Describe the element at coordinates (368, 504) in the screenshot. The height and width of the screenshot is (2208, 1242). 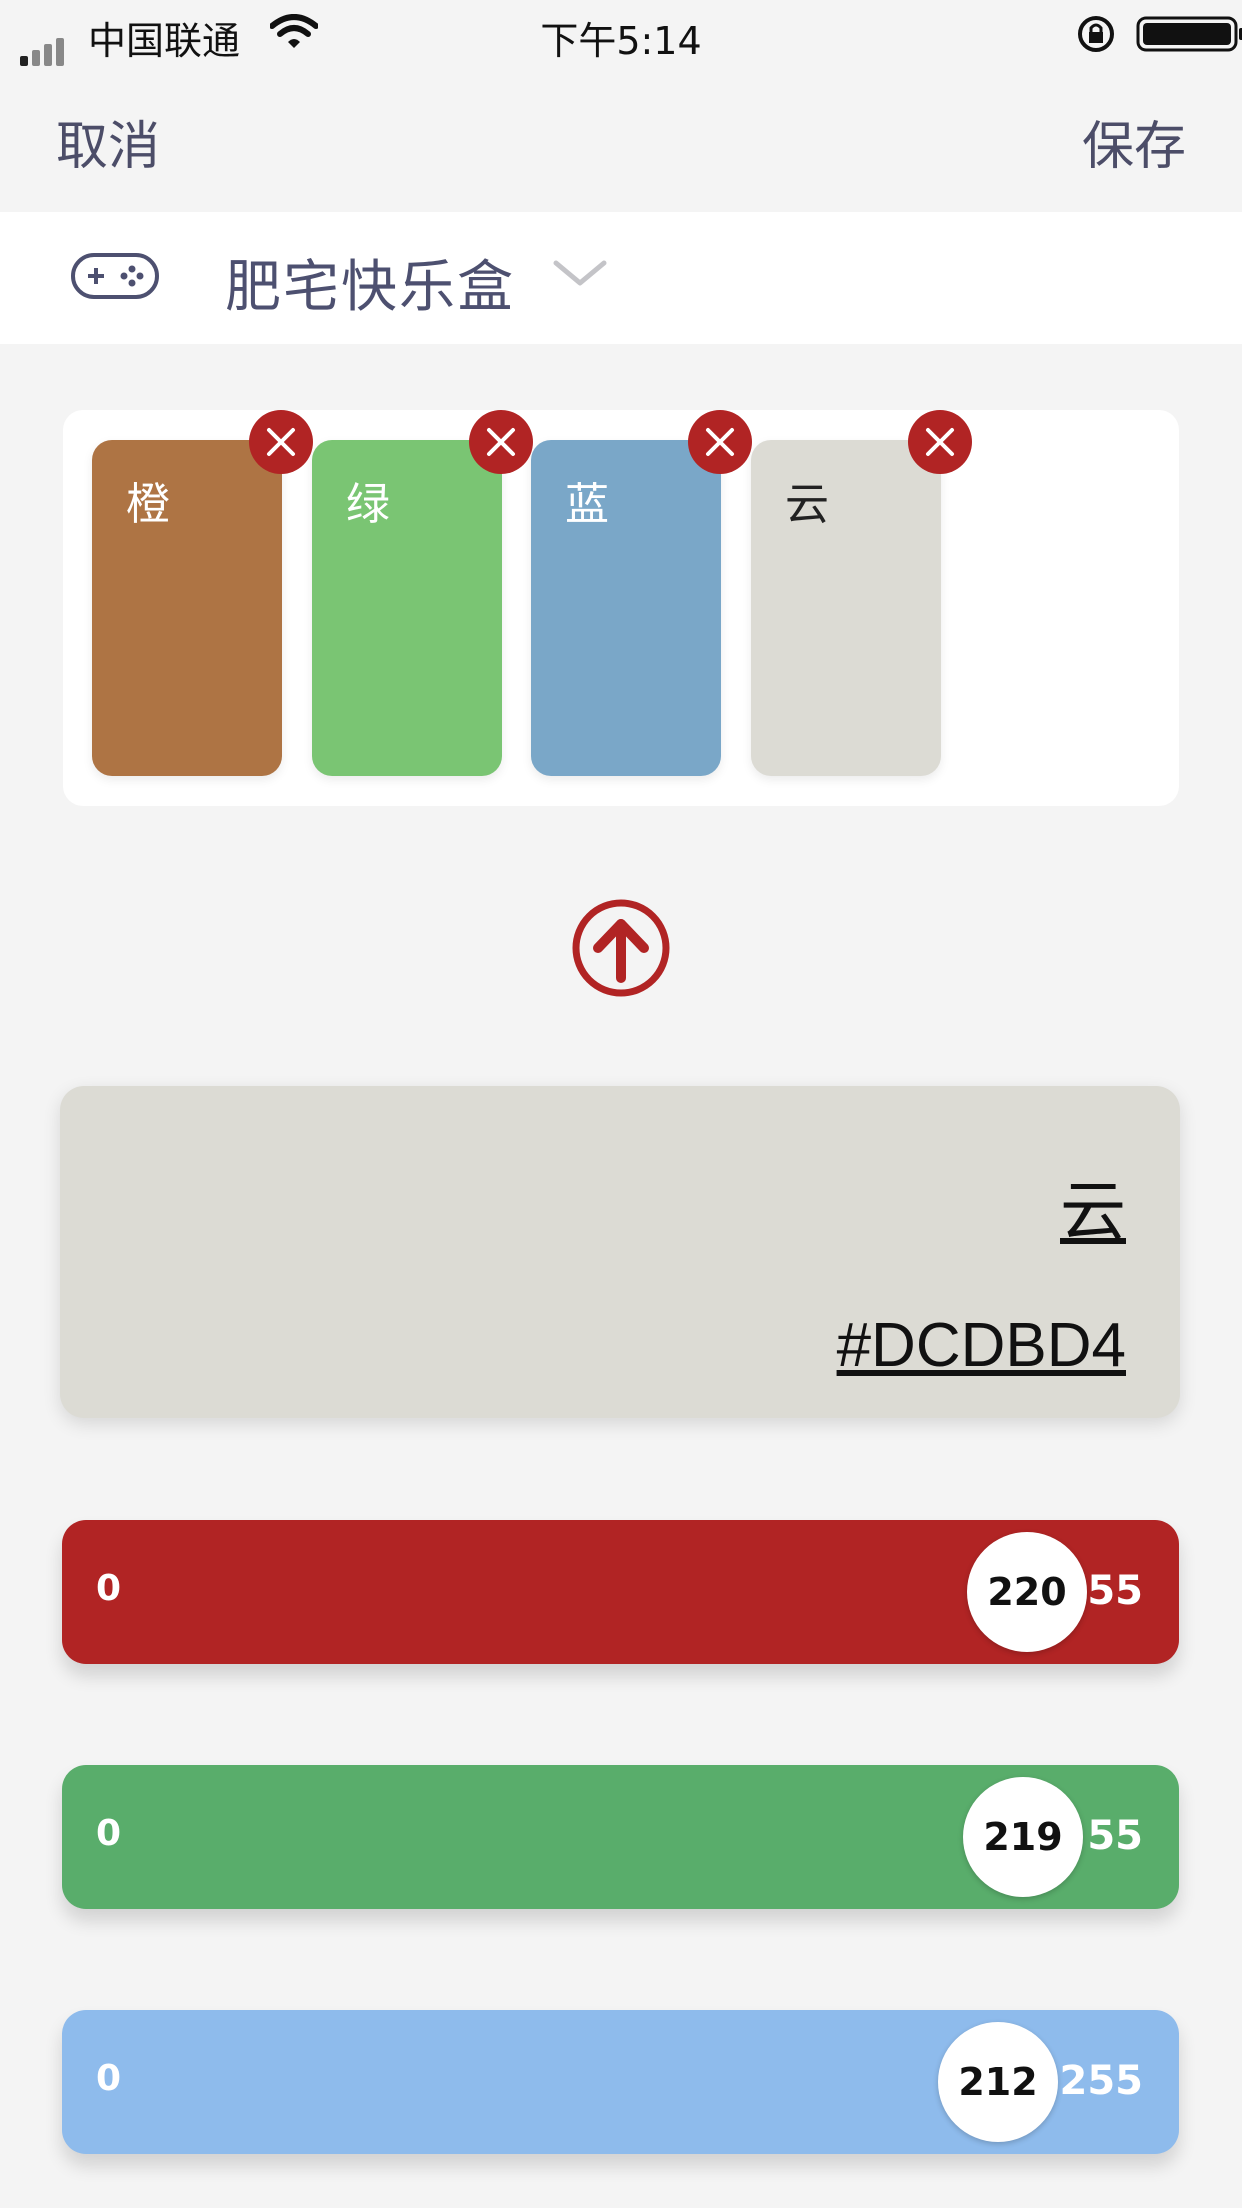
I see `swatch-label: 绿` at that location.